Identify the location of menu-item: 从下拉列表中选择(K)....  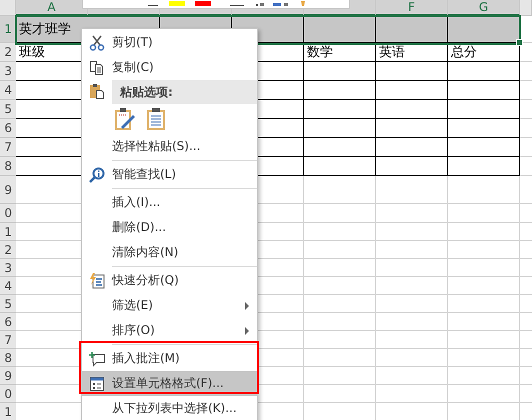
(169, 408).